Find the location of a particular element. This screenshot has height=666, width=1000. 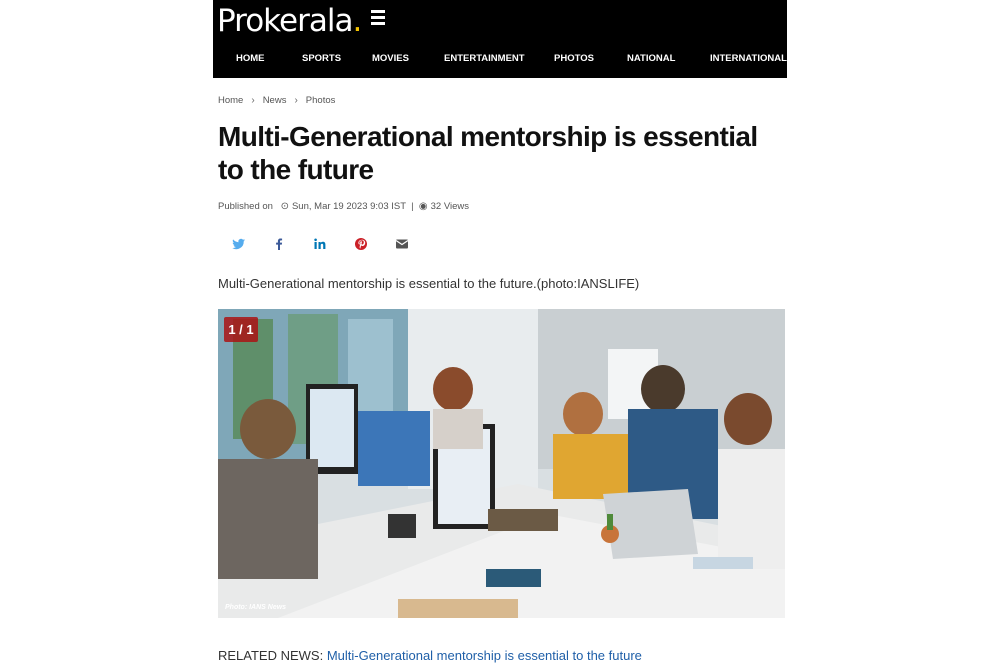

eye-icon: ◉ is located at coordinates (423, 206).